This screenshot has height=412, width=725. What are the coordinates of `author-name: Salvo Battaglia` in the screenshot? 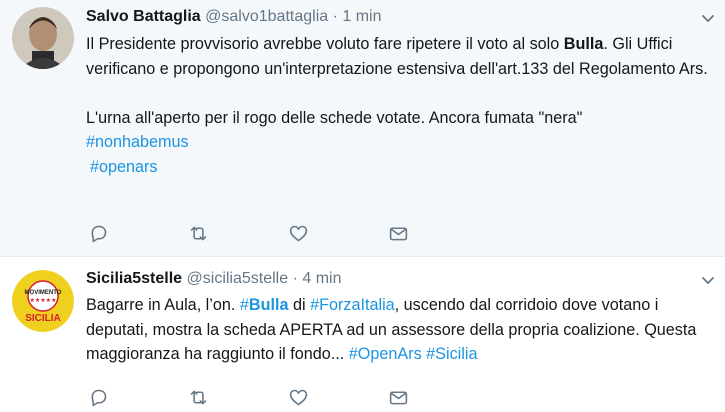 It's located at (143, 16).